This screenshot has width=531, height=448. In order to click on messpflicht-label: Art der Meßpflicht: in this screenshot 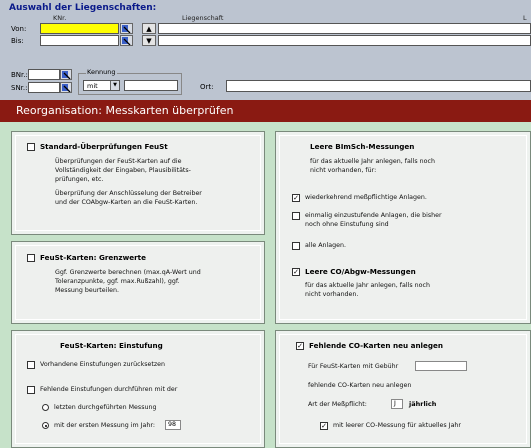, I will do `click(337, 404)`.